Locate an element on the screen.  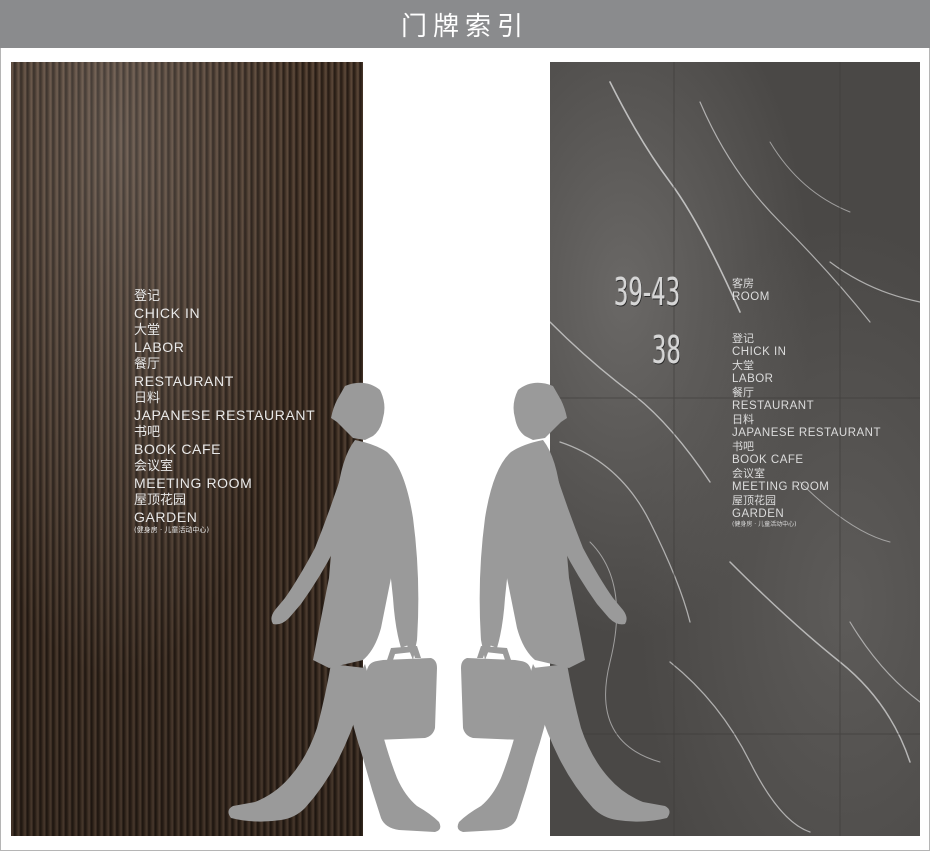
directory-cn-label: 屋顶花园 is located at coordinates (754, 500).